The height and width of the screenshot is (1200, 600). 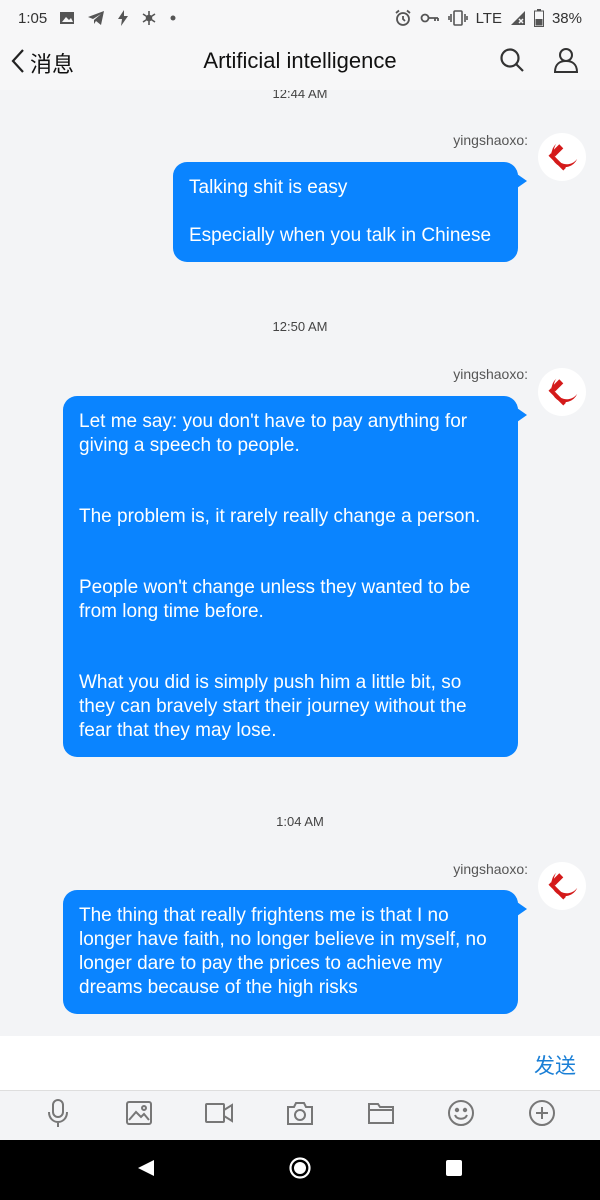 I want to click on back-triangle-icon, so click(x=146, y=1170).